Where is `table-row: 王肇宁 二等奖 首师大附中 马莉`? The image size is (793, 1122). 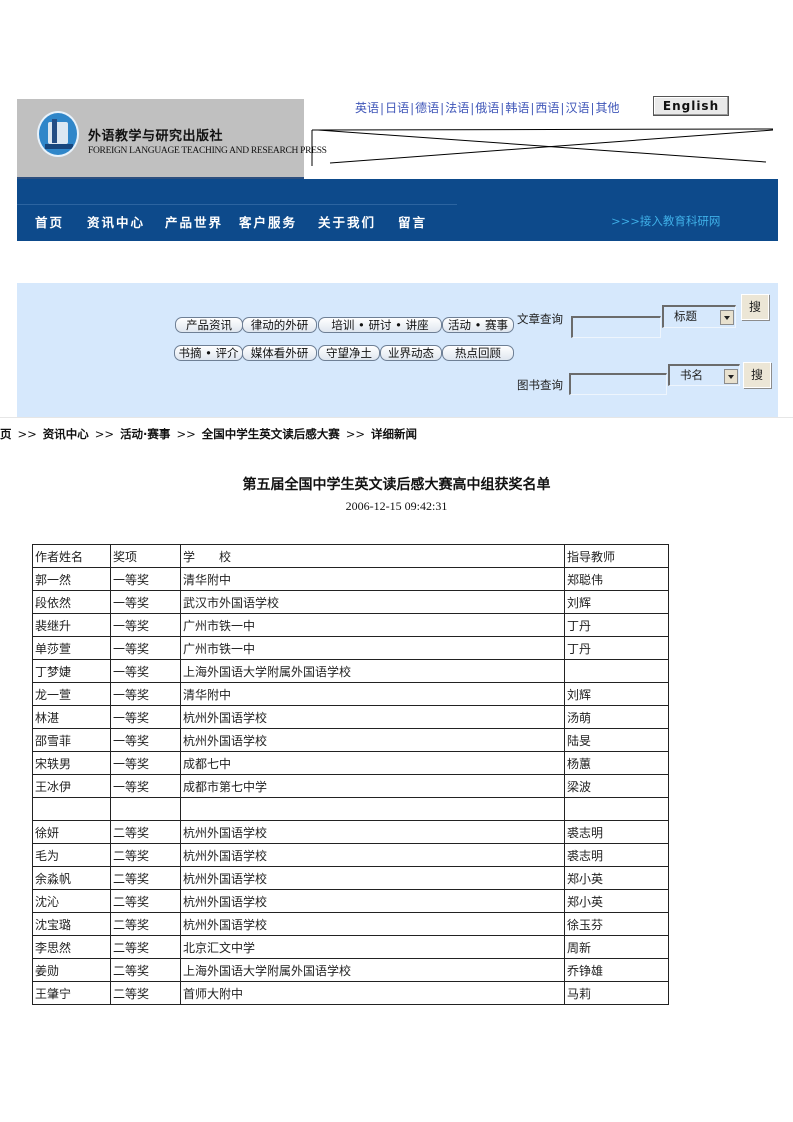 table-row: 王肇宁 二等奖 首师大附中 马莉 is located at coordinates (350, 993).